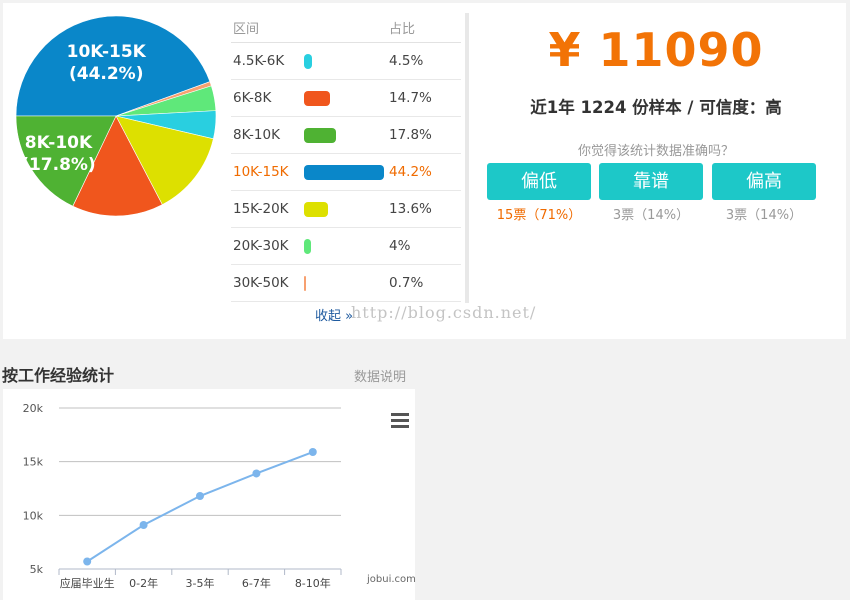 This screenshot has width=850, height=600. I want to click on chart-credit: jobui.com, so click(391, 579).